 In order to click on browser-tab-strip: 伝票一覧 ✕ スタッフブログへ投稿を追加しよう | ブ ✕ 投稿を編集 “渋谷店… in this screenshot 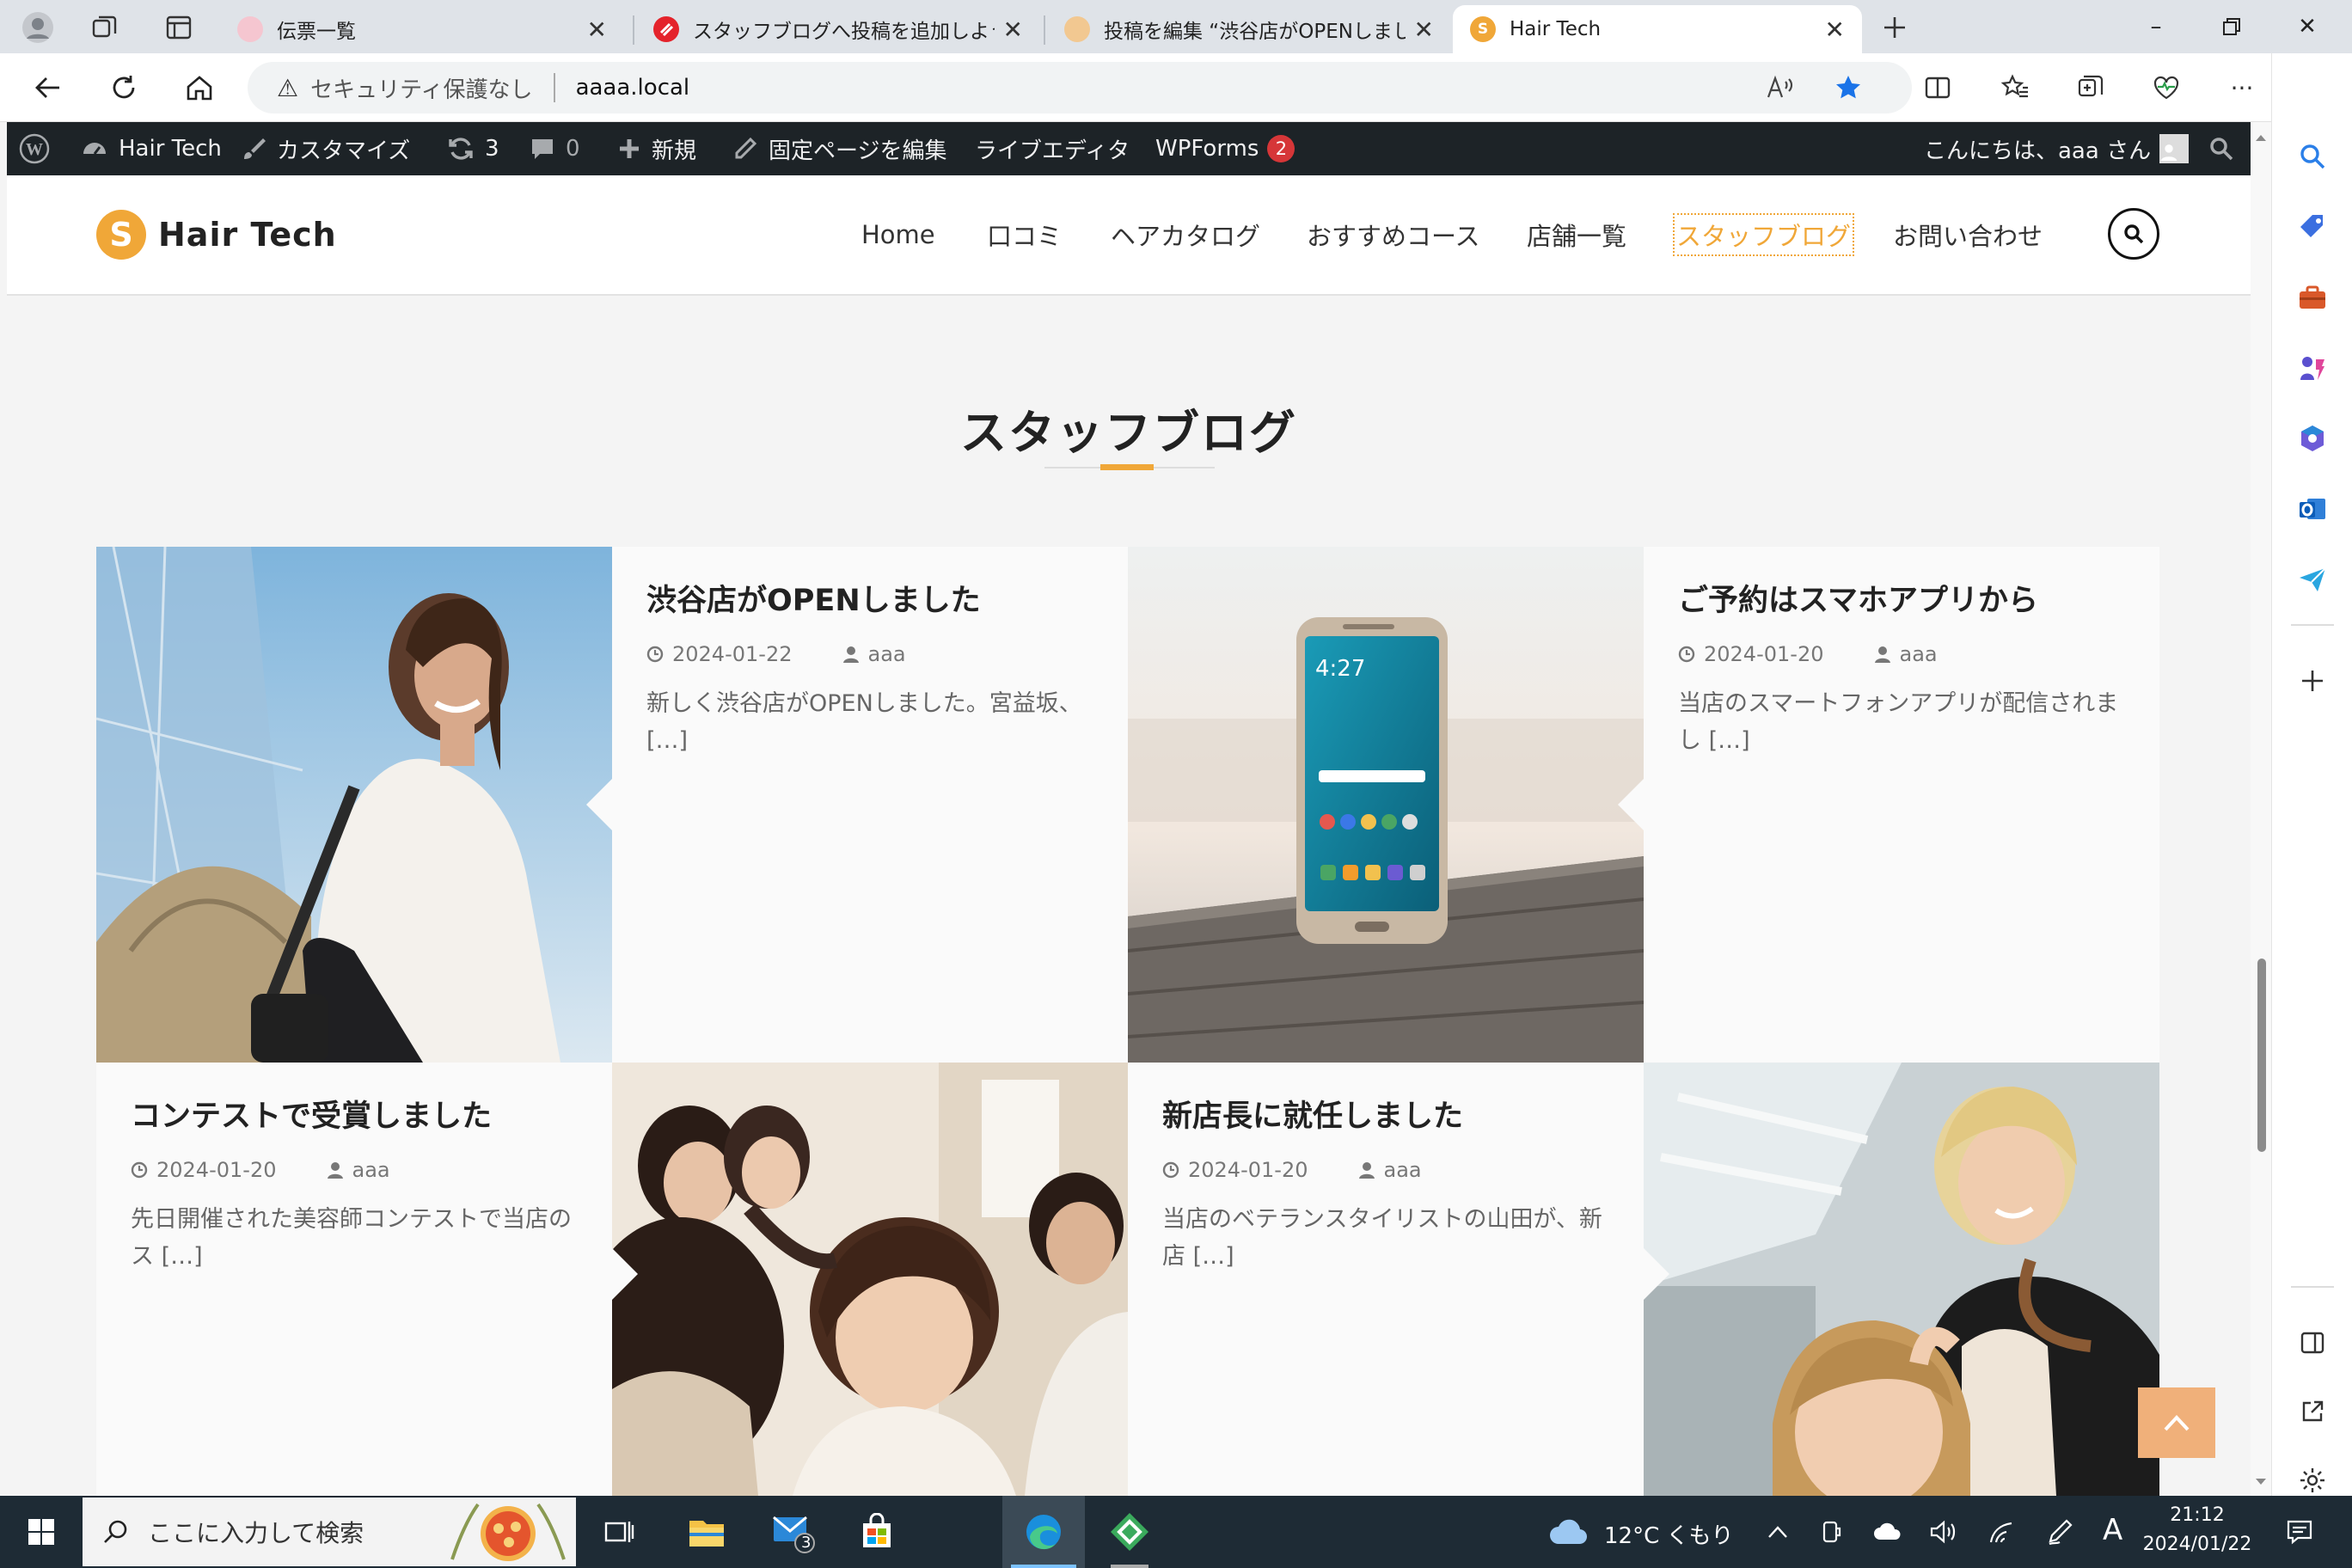, I will do `click(1176, 26)`.